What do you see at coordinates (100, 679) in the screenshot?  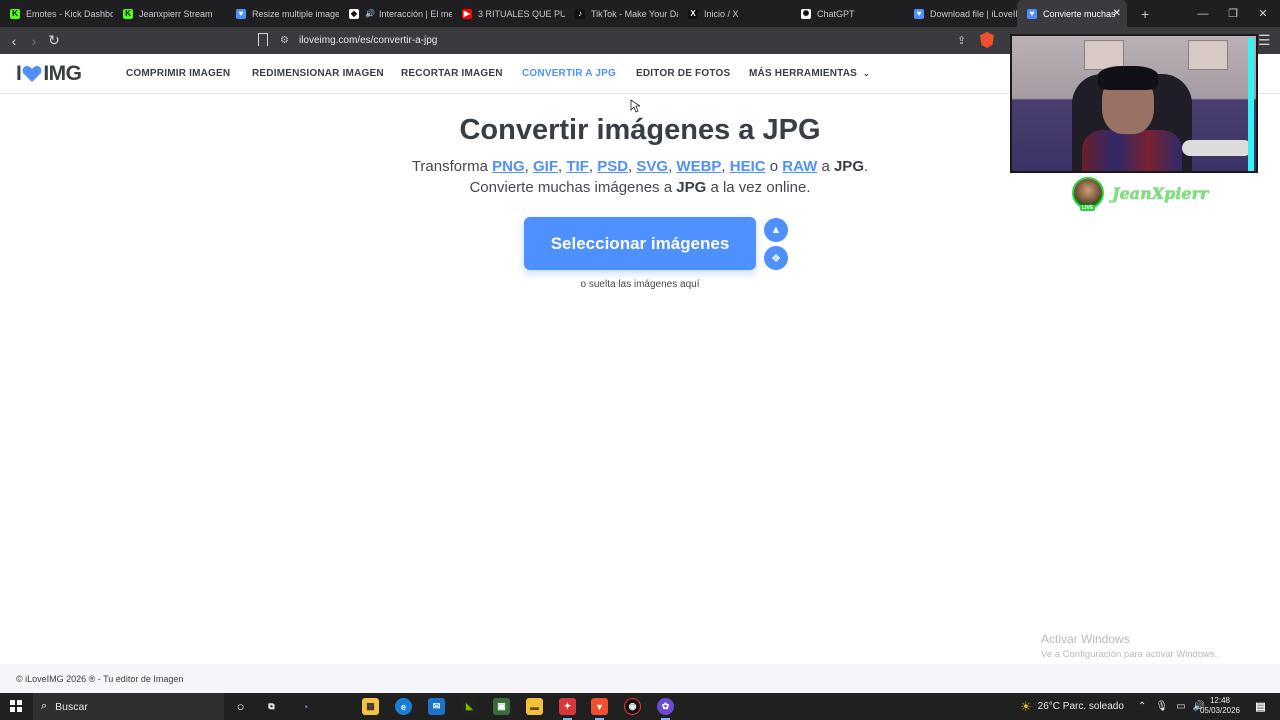 I see `footer-copyright: © iLoveIMG 2026 ® - Tu editor de Imagen` at bounding box center [100, 679].